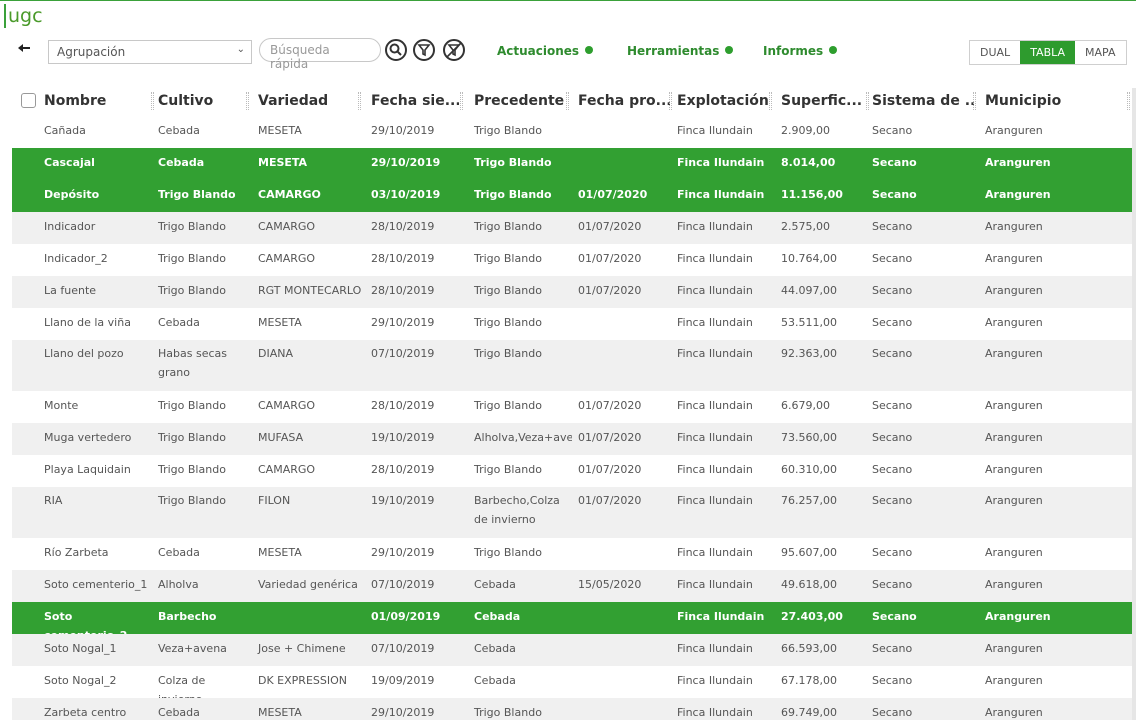 This screenshot has height=720, width=1136. Describe the element at coordinates (274, 500) in the screenshot. I see `cell-variedad: FILON` at that location.